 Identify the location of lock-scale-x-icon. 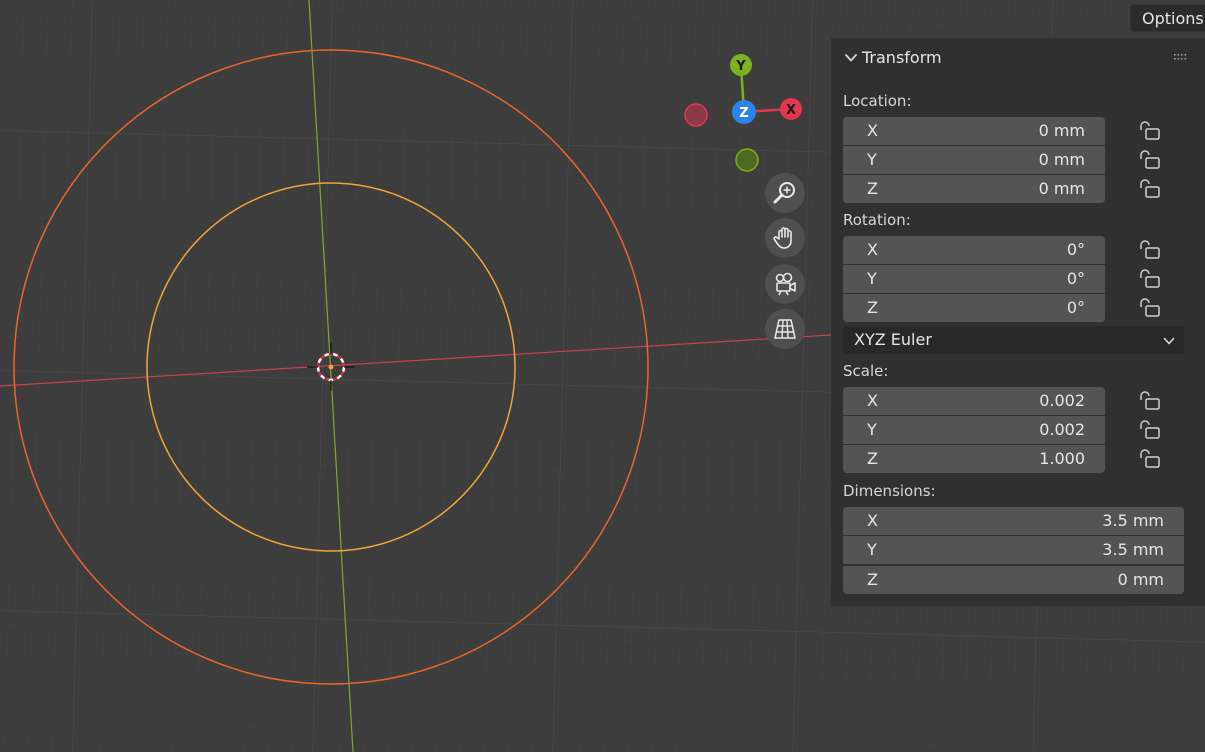
(1150, 401).